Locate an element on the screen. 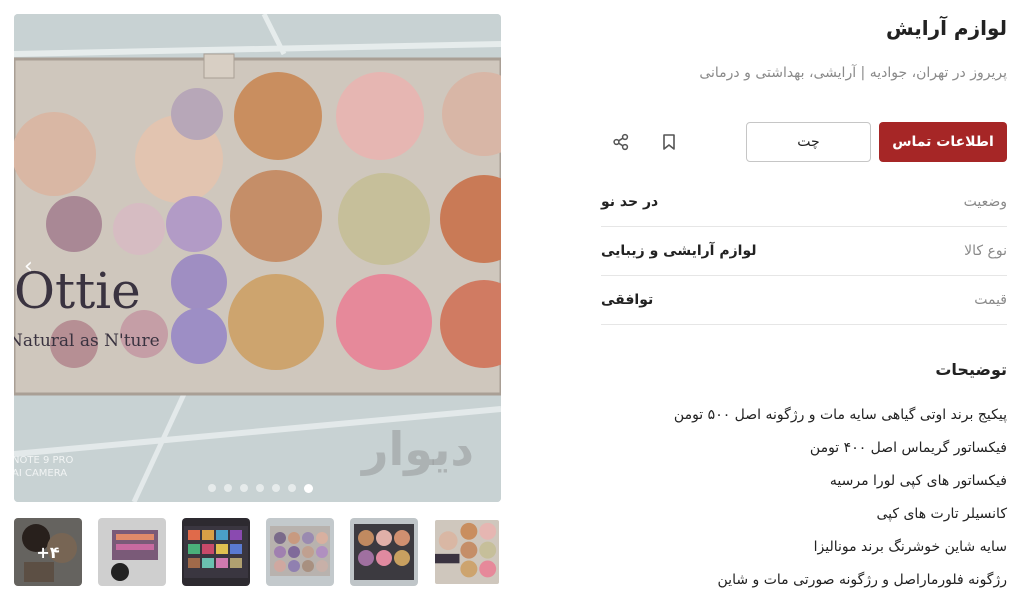  attribute-key: نوع کالا is located at coordinates (985, 251).